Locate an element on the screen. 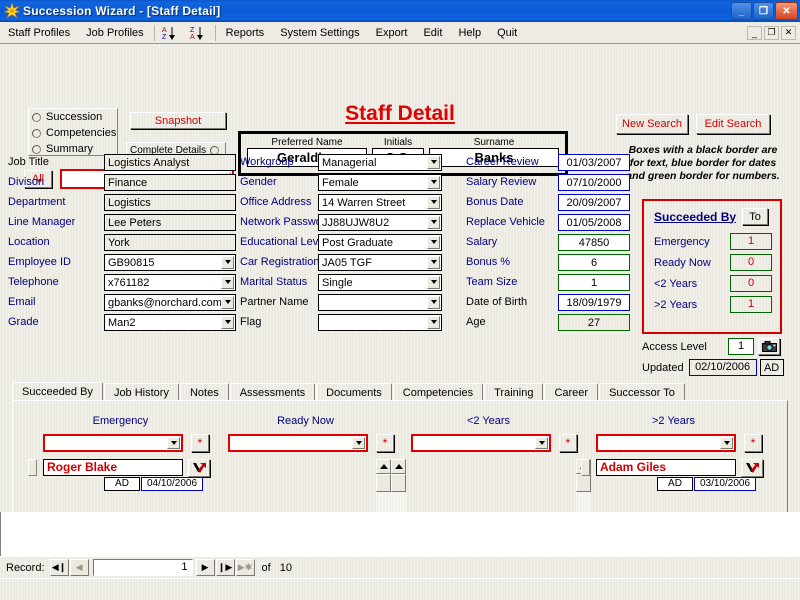 The height and width of the screenshot is (600, 800). edit-search-button: Edit Search is located at coordinates (733, 124).